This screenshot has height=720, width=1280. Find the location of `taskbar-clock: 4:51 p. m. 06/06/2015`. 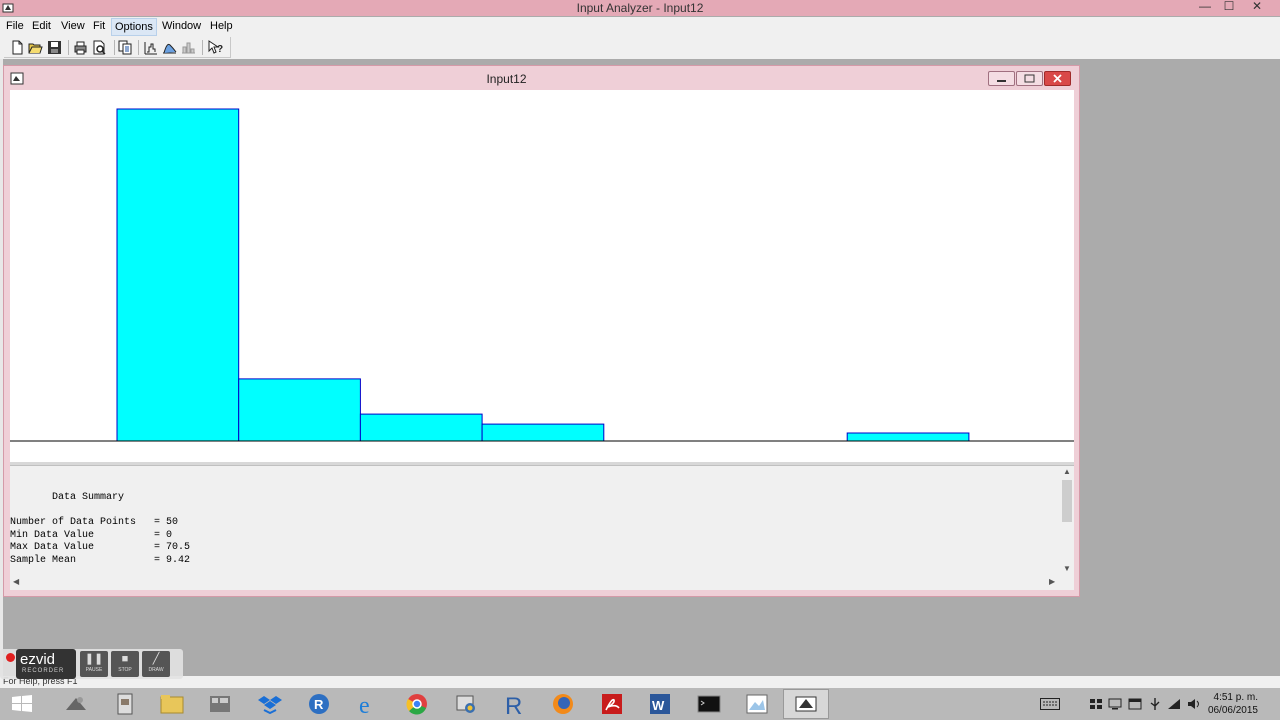

taskbar-clock: 4:51 p. m. 06/06/2015 is located at coordinates (1233, 704).